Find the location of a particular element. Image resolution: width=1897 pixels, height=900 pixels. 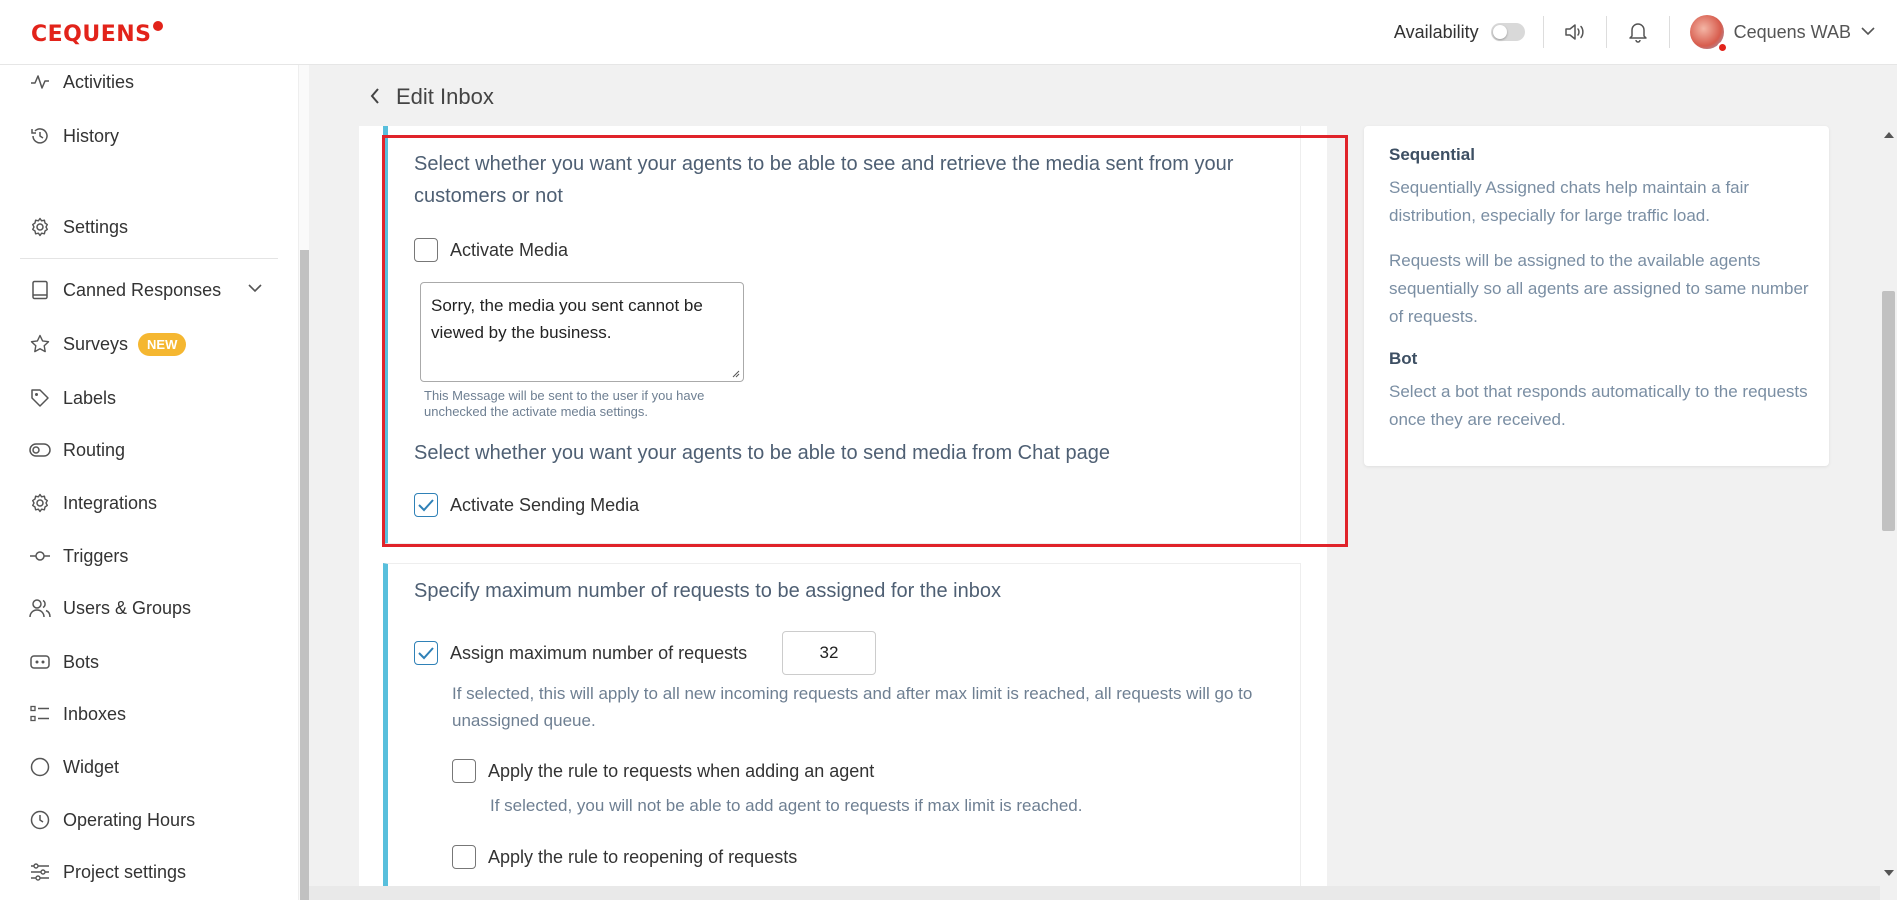

star-icon is located at coordinates (40, 344).